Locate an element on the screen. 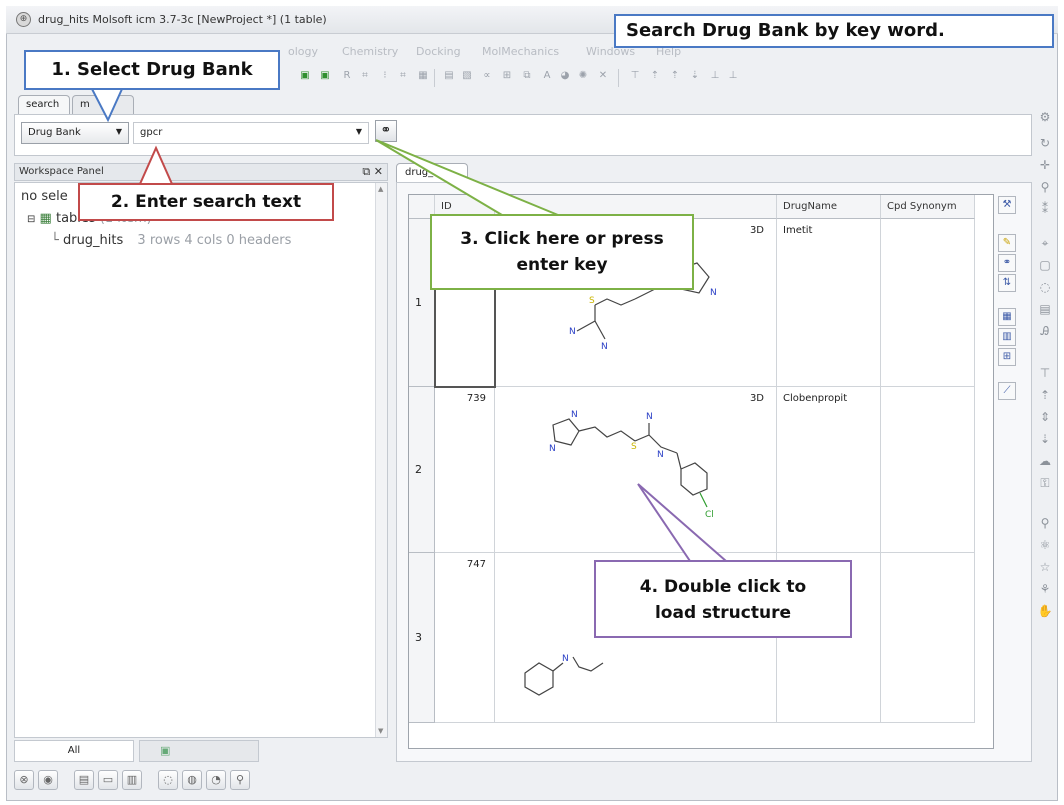  grid-icon: ⊞ is located at coordinates (1007, 357).